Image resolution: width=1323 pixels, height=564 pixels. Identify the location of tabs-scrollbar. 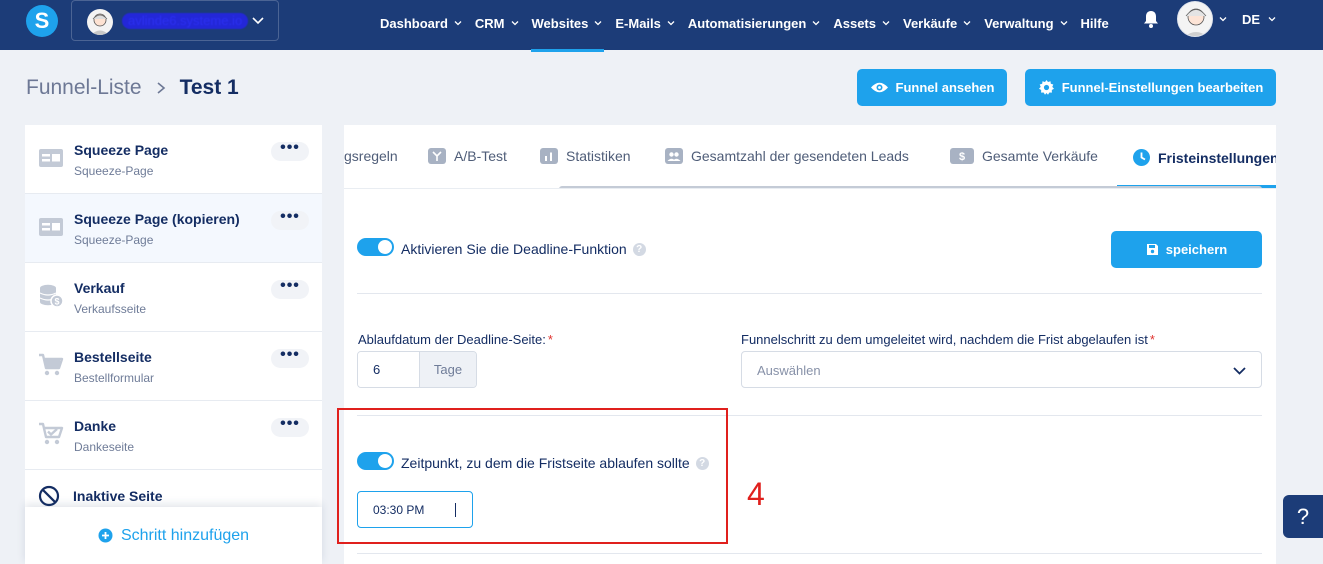
(910, 187).